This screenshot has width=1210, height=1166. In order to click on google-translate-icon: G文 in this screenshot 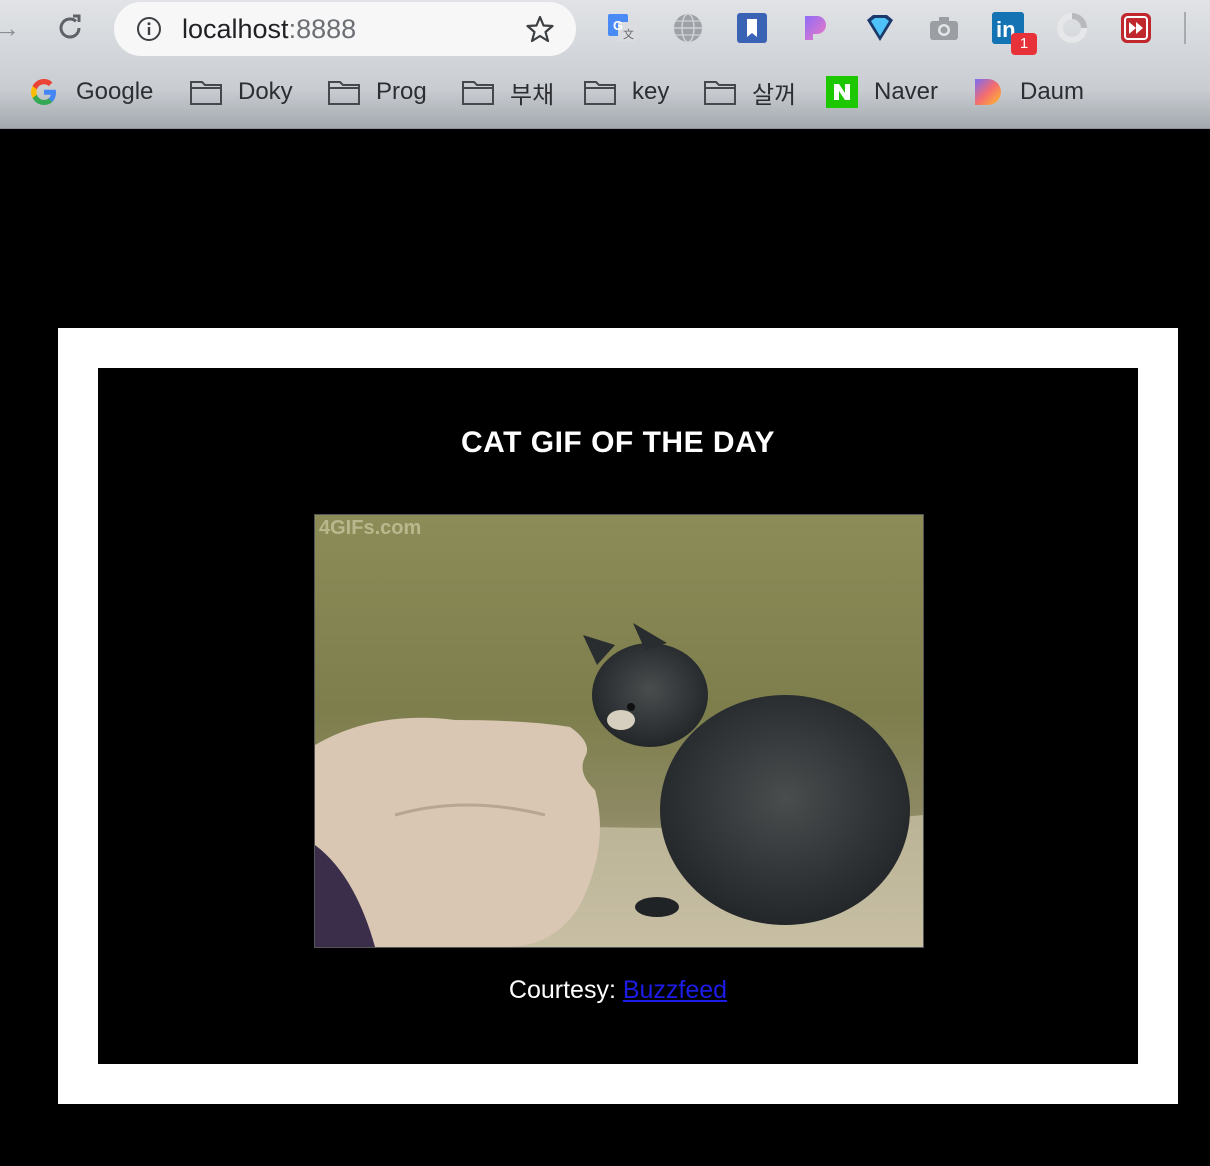, I will do `click(622, 28)`.